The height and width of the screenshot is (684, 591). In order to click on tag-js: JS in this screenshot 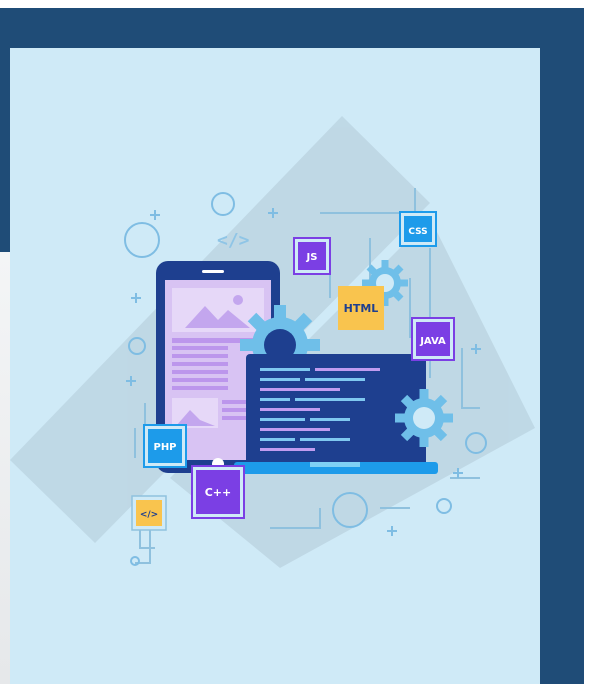, I will do `click(312, 256)`.